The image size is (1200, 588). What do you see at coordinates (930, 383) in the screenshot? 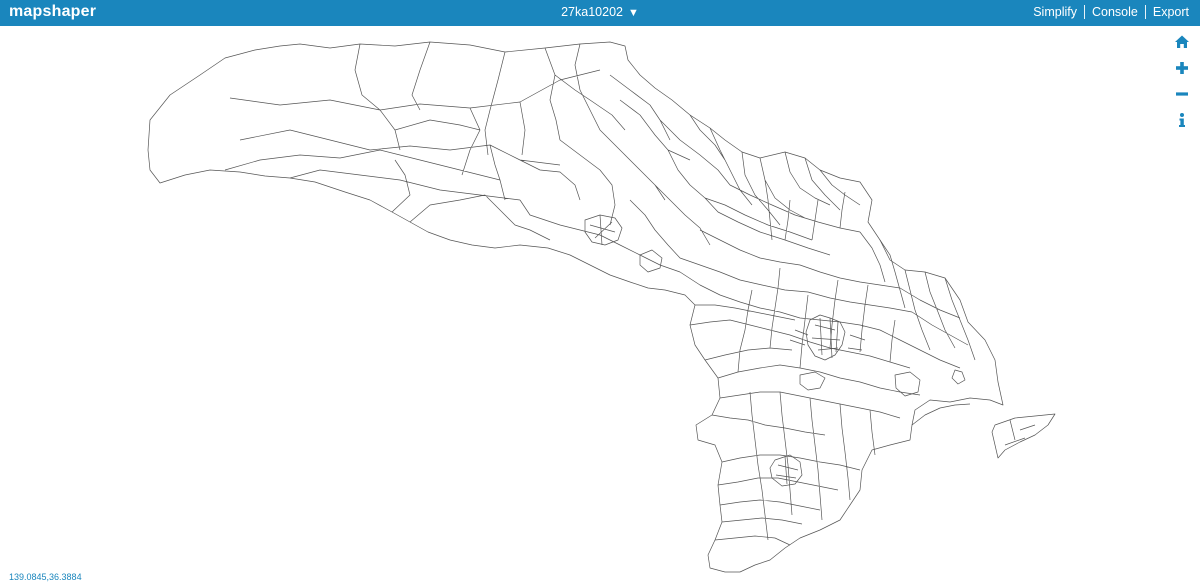
I see `urban-cluster-east` at bounding box center [930, 383].